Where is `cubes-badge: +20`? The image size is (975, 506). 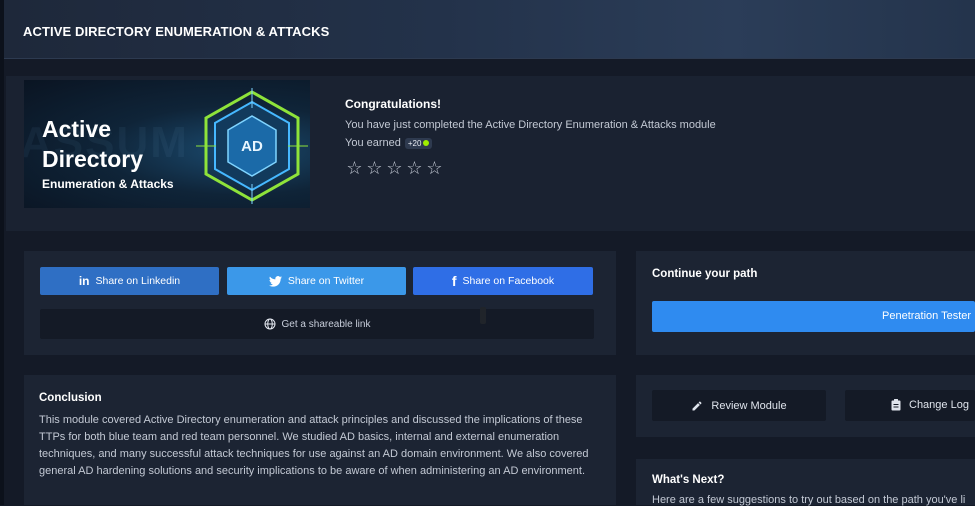
cubes-badge: +20 is located at coordinates (418, 143).